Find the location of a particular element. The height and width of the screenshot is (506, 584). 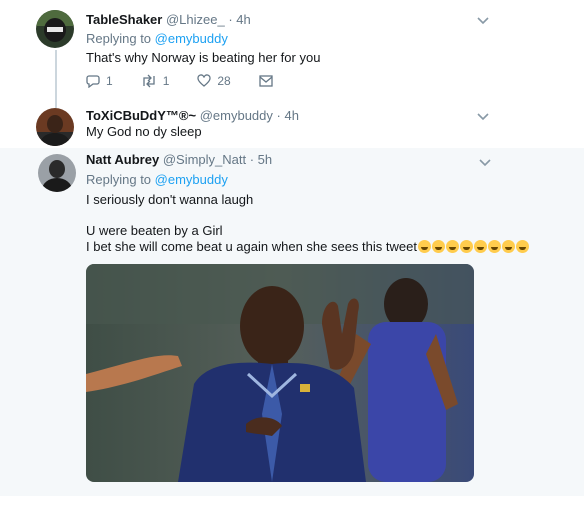

tweet-header: TableShaker @Lhizee_ · 4h is located at coordinates (168, 20).